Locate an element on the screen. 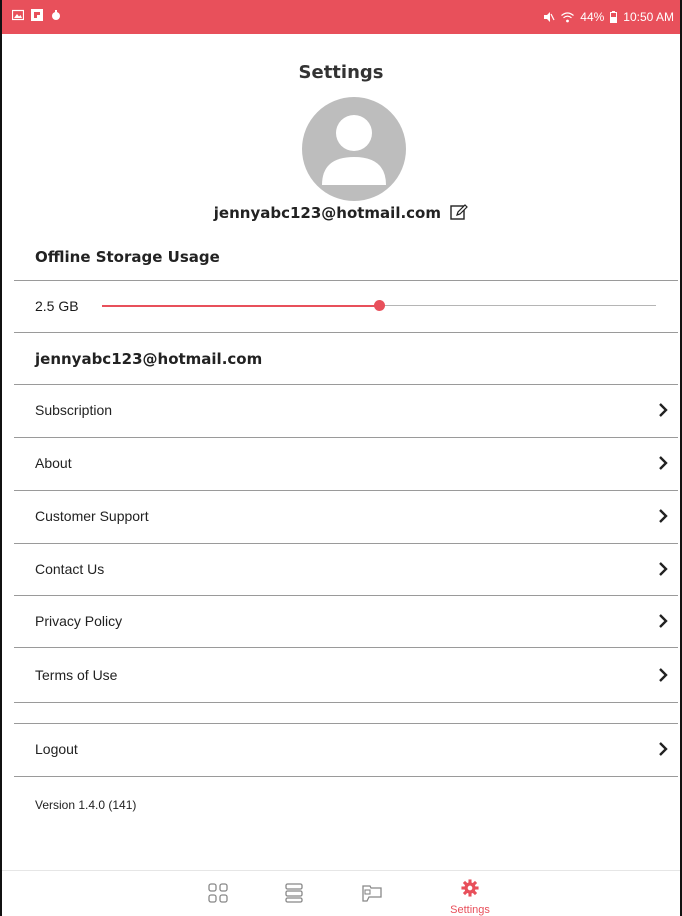  edit-icon is located at coordinates (459, 212).